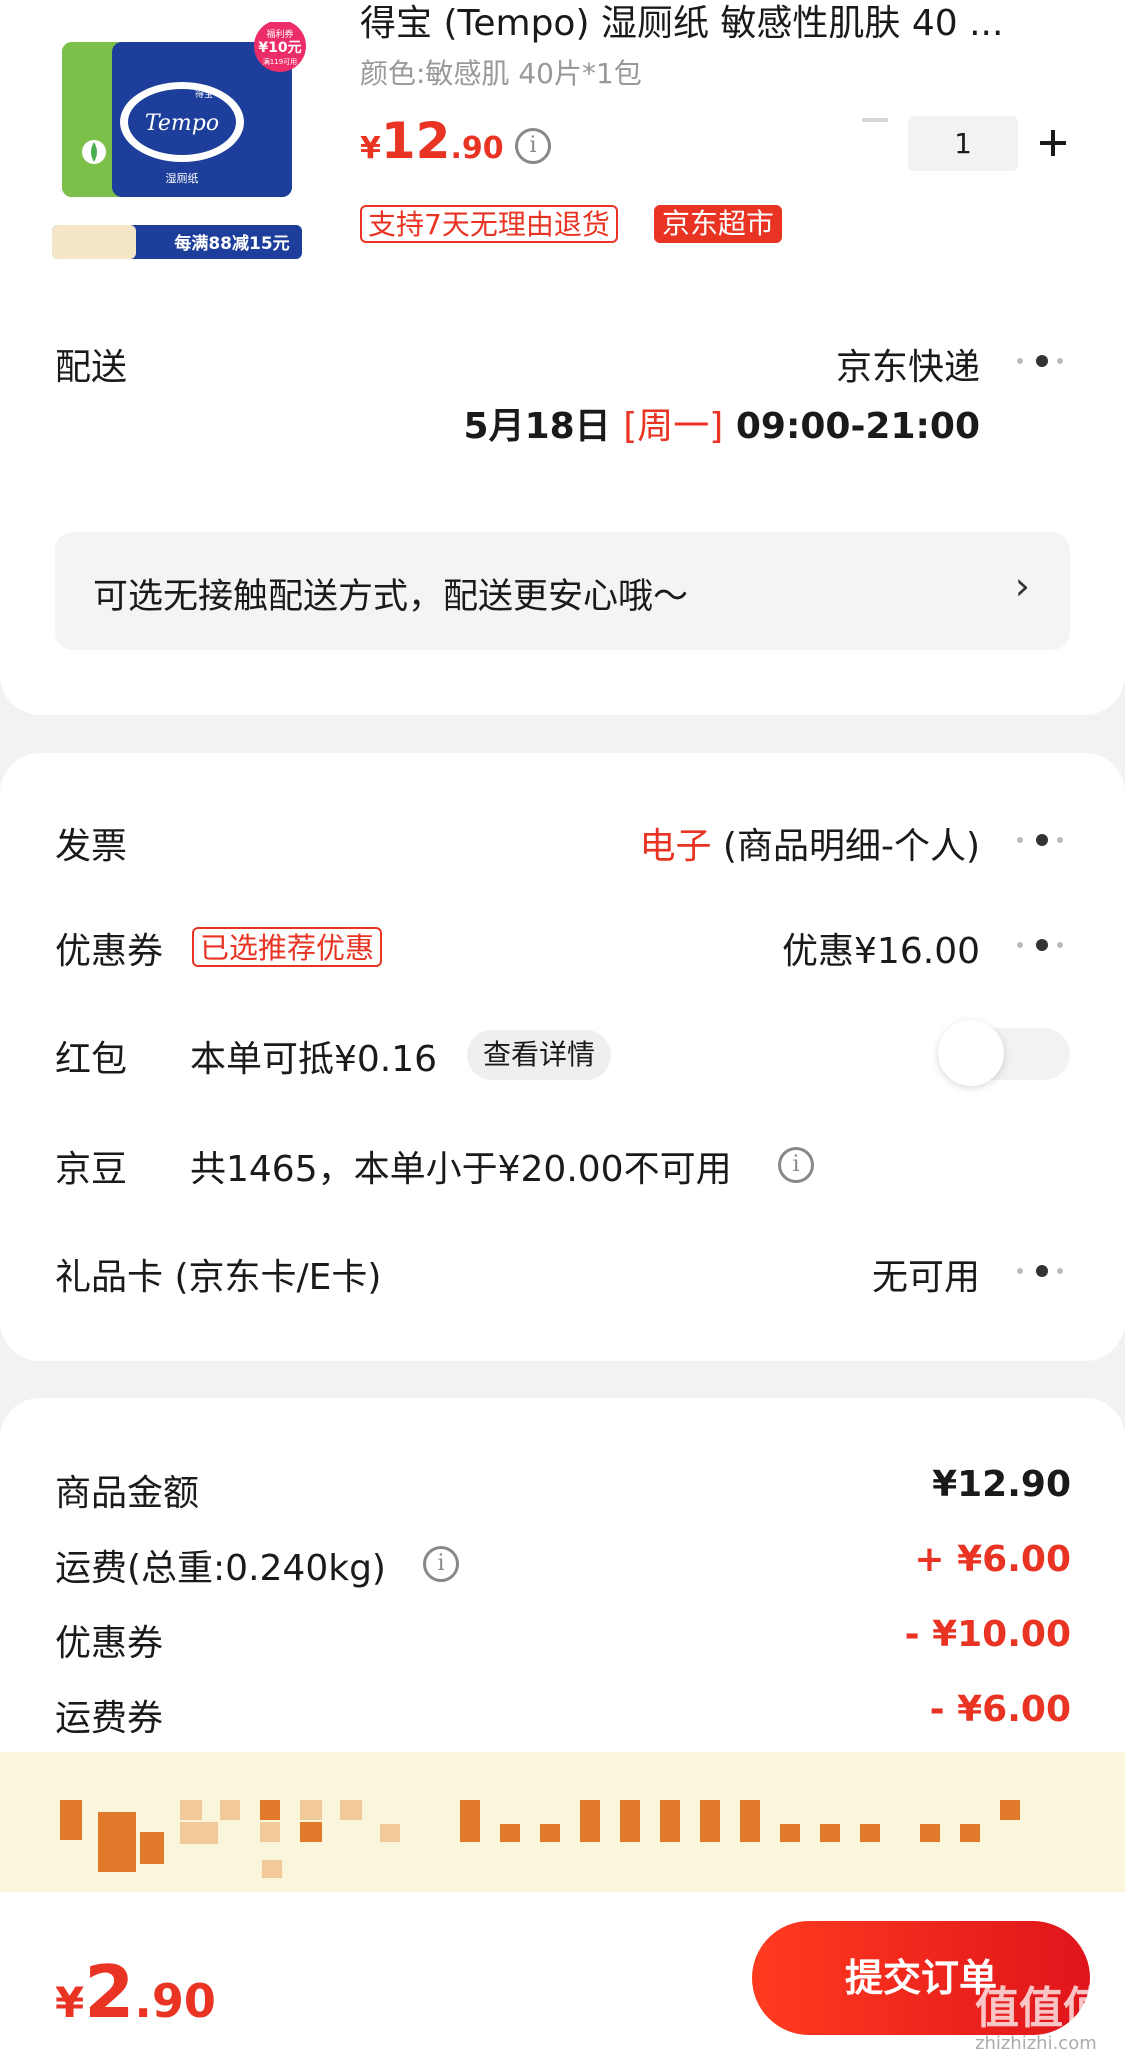  Describe the element at coordinates (370, 148) in the screenshot. I see `price-currency: ¥` at that location.